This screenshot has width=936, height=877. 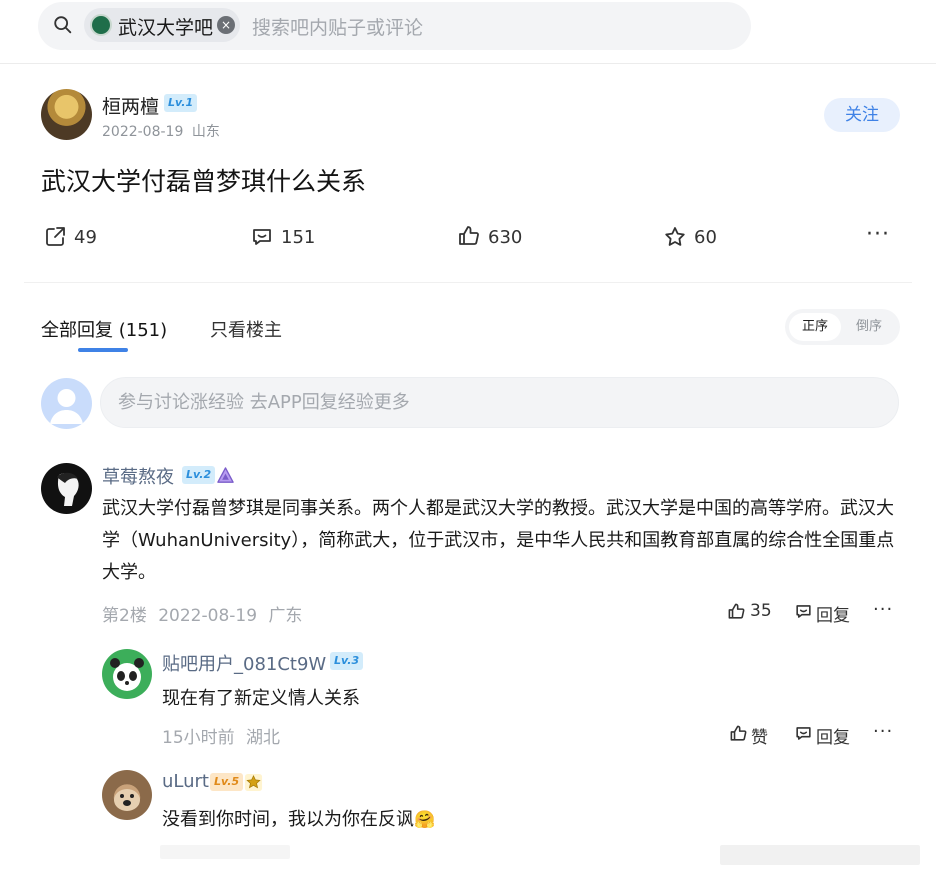 What do you see at coordinates (85, 237) in the screenshot?
I see `share-count: 49` at bounding box center [85, 237].